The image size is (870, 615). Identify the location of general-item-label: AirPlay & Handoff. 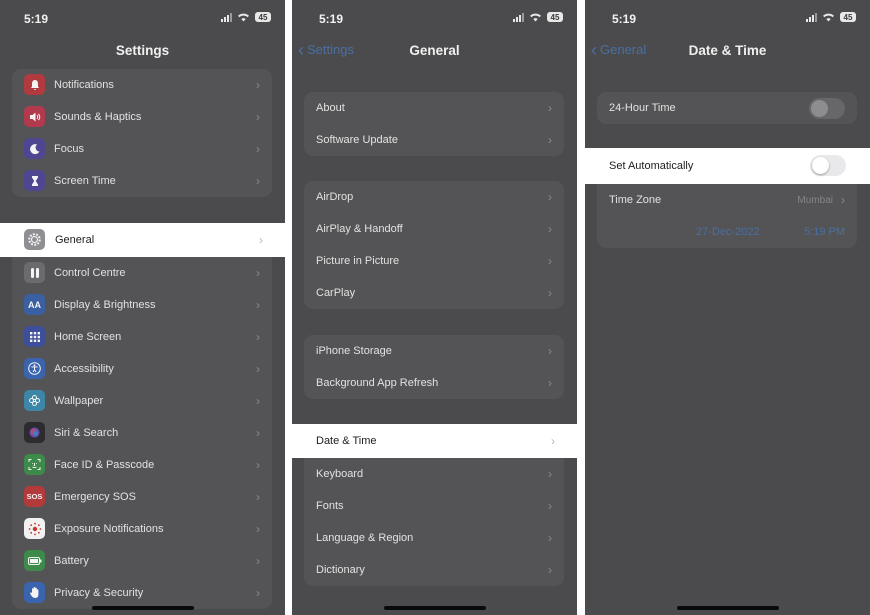
(359, 229).